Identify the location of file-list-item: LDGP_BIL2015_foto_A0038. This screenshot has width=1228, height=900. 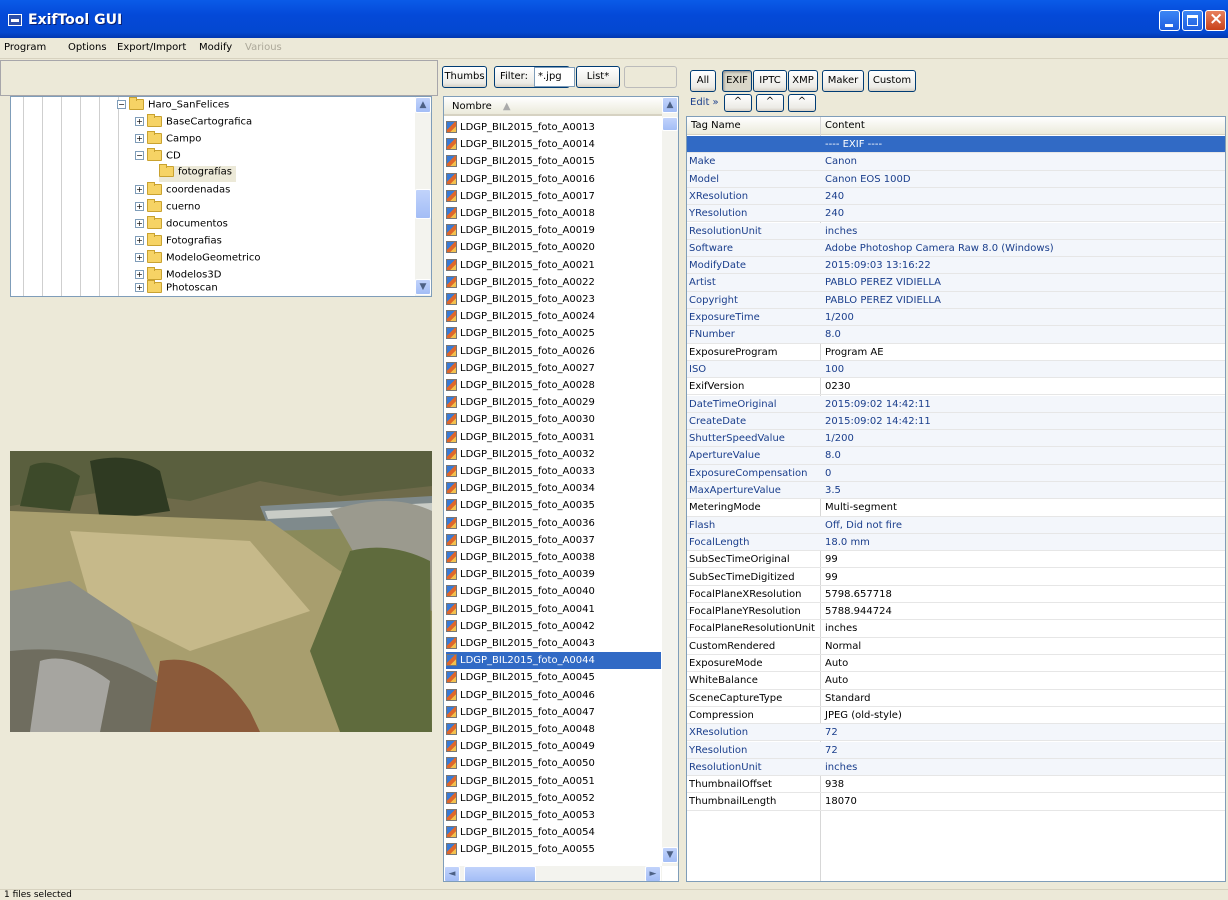
(553, 557).